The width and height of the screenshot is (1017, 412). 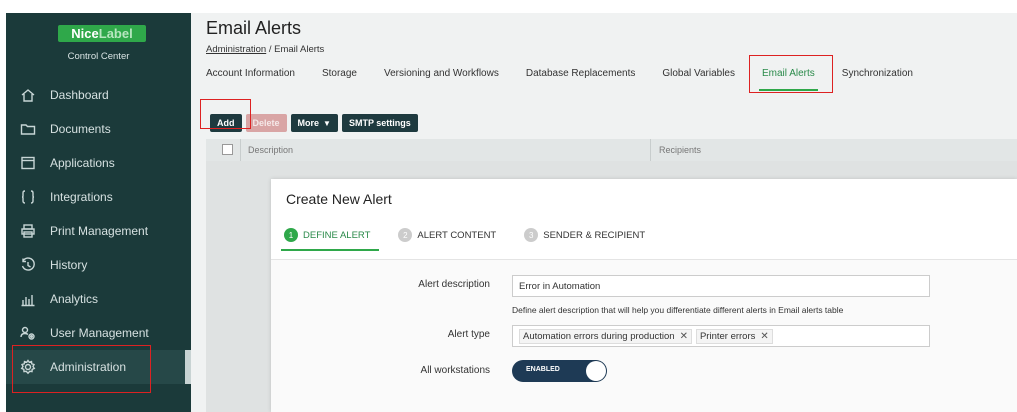 I want to click on smtp-settings-button: SMTP settings, so click(x=379, y=123).